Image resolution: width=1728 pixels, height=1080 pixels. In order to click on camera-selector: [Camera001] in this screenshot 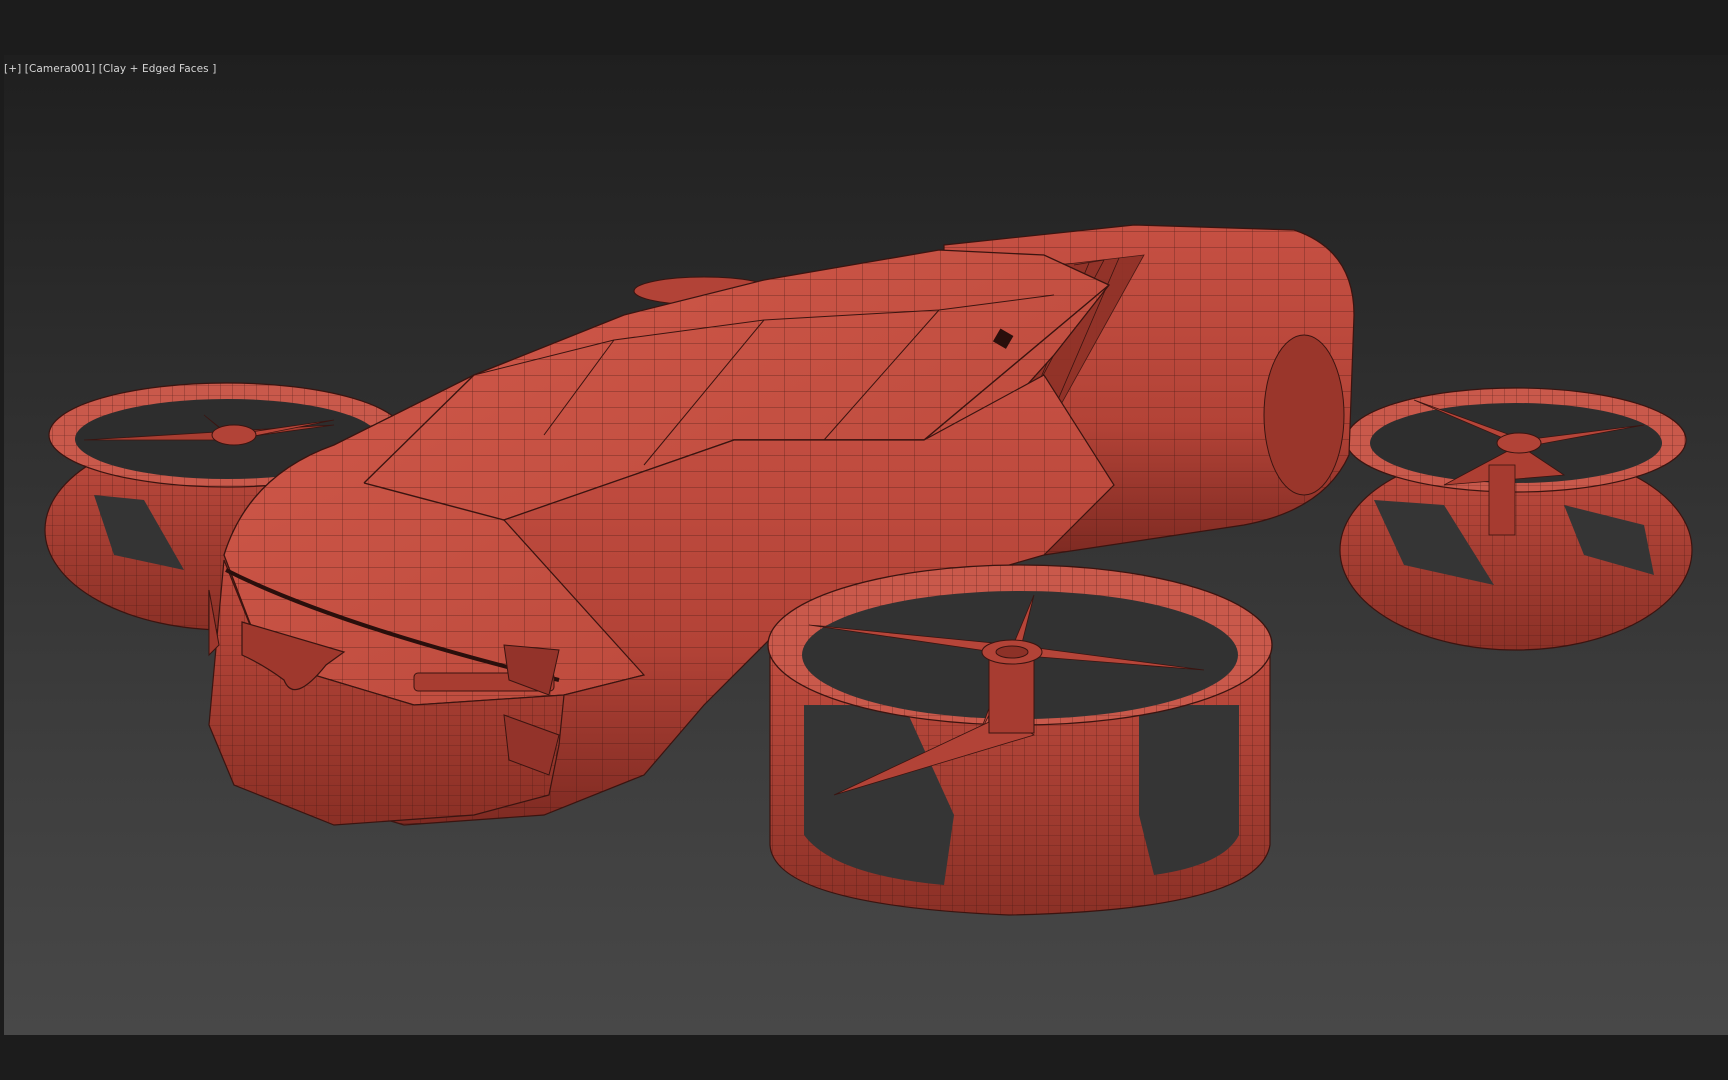, I will do `click(60, 69)`.